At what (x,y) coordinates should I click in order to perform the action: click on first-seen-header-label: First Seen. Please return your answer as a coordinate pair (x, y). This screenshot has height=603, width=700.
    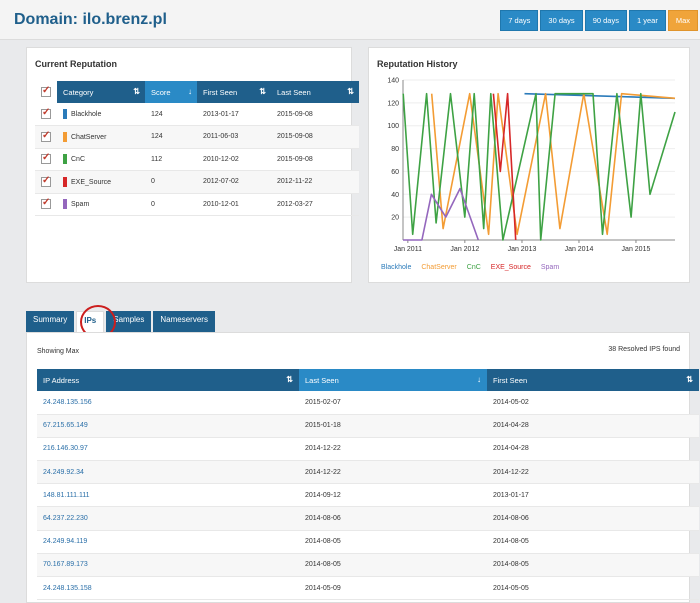
    Looking at the image, I should click on (510, 380).